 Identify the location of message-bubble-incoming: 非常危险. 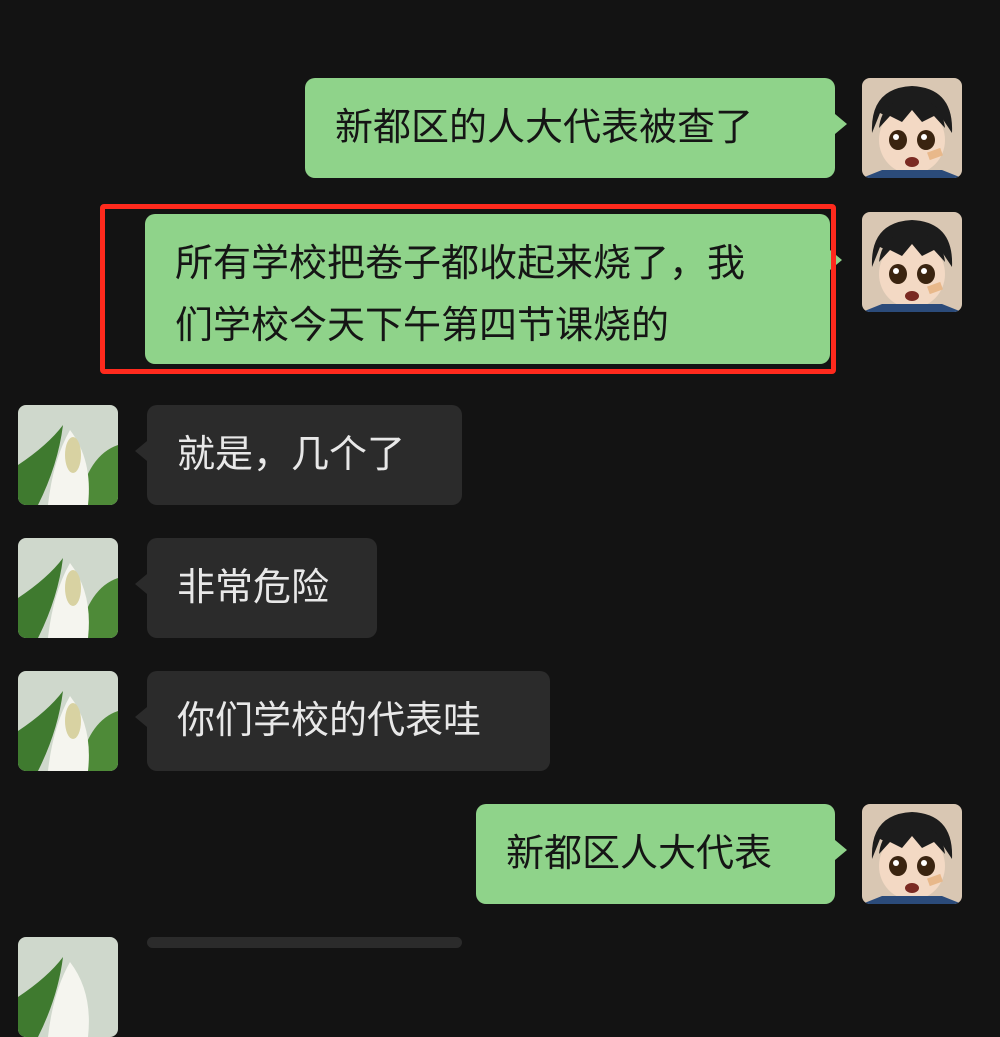
(256, 588).